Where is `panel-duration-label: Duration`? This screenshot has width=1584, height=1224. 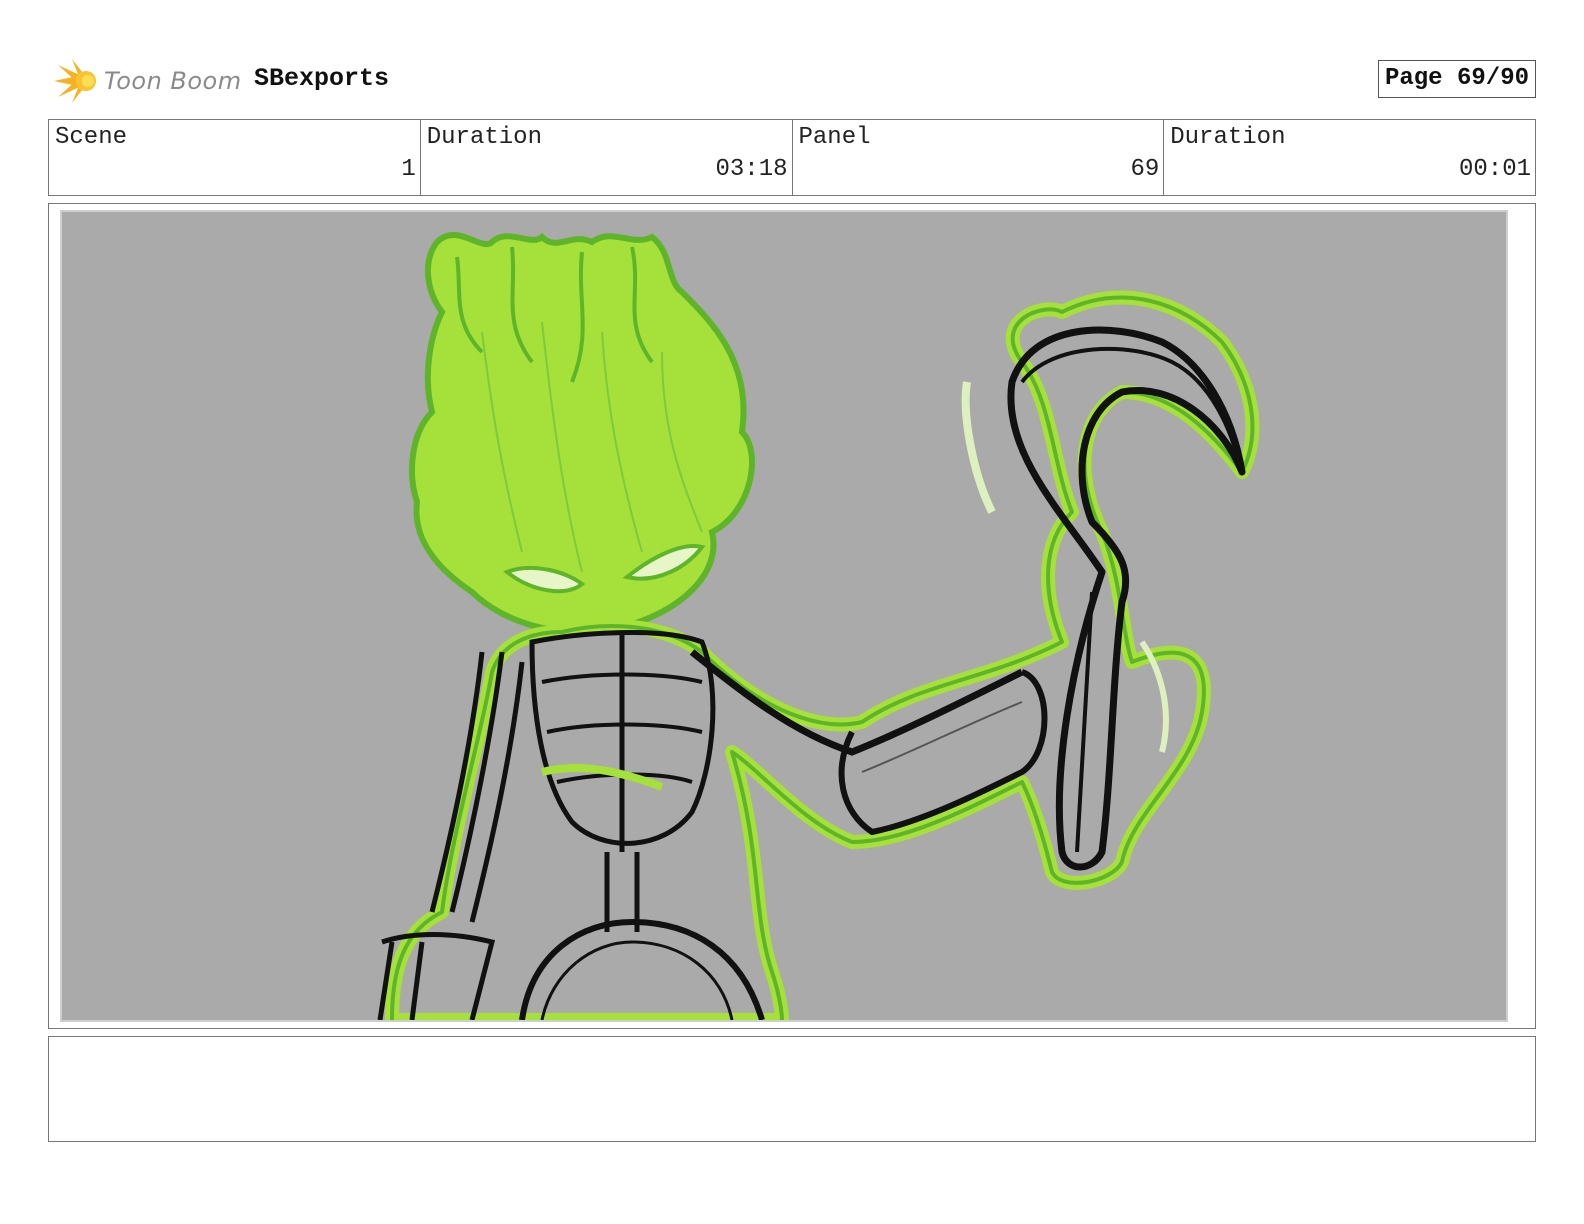 panel-duration-label: Duration is located at coordinates (1228, 137).